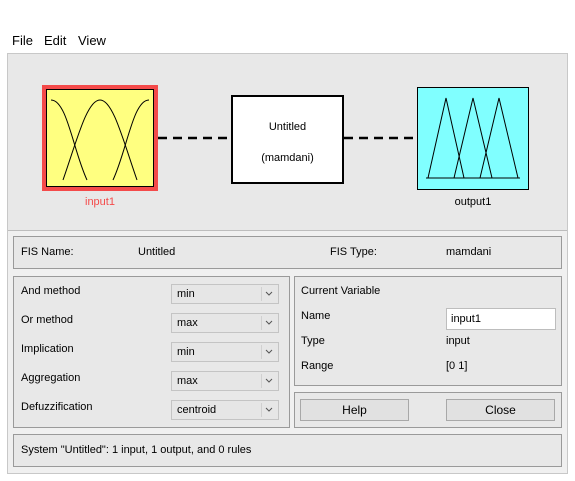 The height and width of the screenshot is (481, 575). I want to click on fis-name-value: Untitled, so click(157, 252).